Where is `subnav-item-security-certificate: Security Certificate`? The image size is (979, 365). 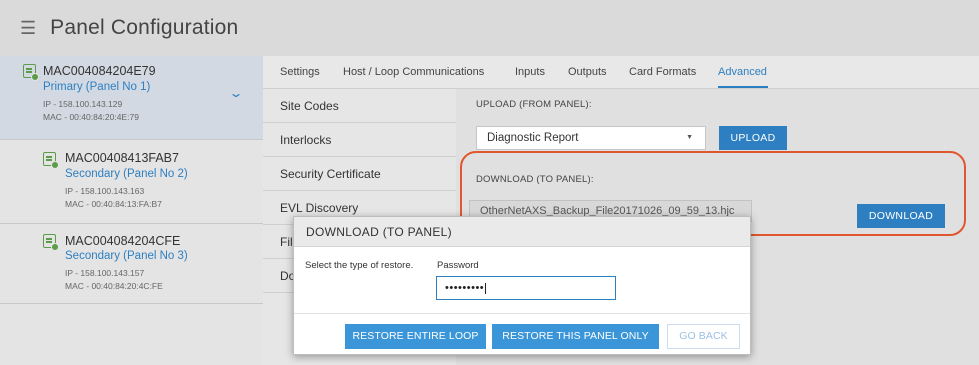
subnav-item-security-certificate: Security Certificate is located at coordinates (359, 174).